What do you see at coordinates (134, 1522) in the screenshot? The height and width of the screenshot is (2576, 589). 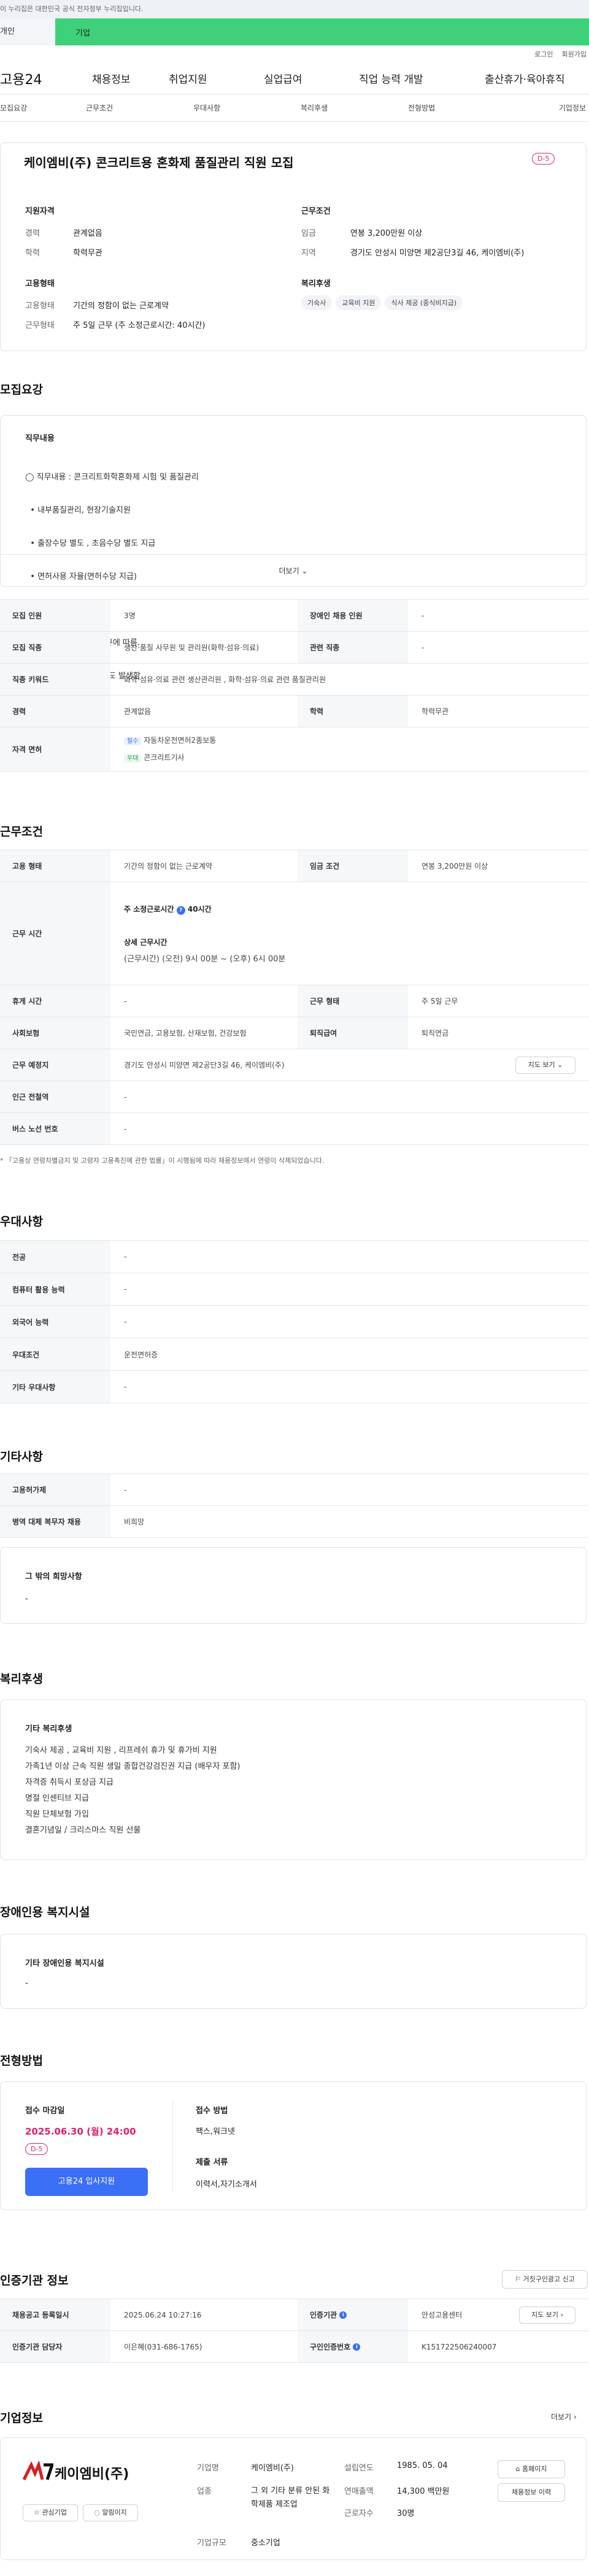 I see `td: 비희망` at bounding box center [134, 1522].